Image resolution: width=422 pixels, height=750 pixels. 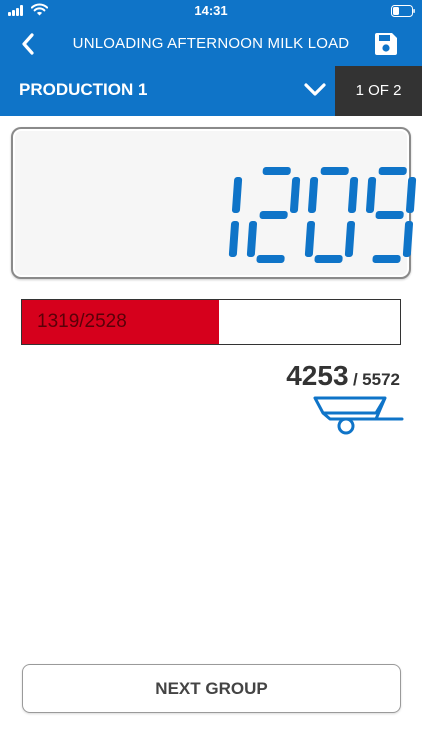 I want to click on next-group-button: NEXT GROUP, so click(x=211, y=688).